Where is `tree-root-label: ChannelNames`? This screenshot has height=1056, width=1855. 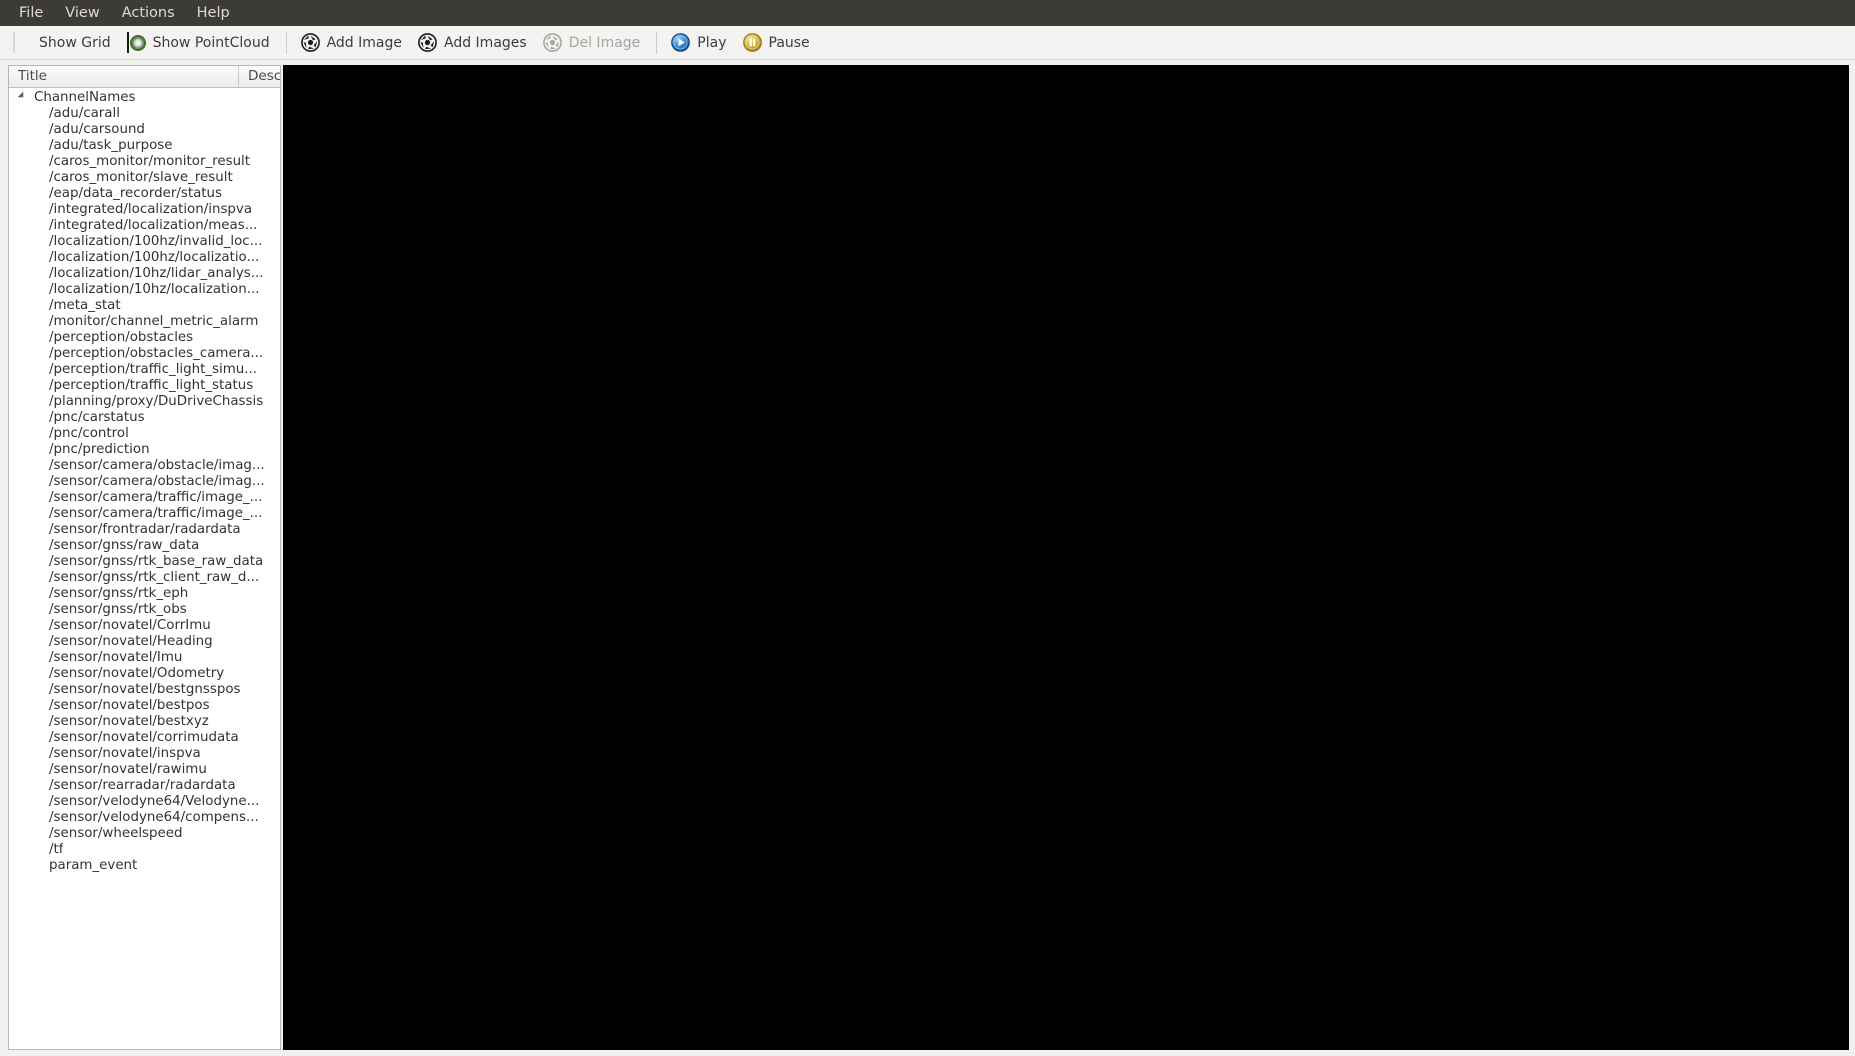
tree-root-label: ChannelNames is located at coordinates (85, 97).